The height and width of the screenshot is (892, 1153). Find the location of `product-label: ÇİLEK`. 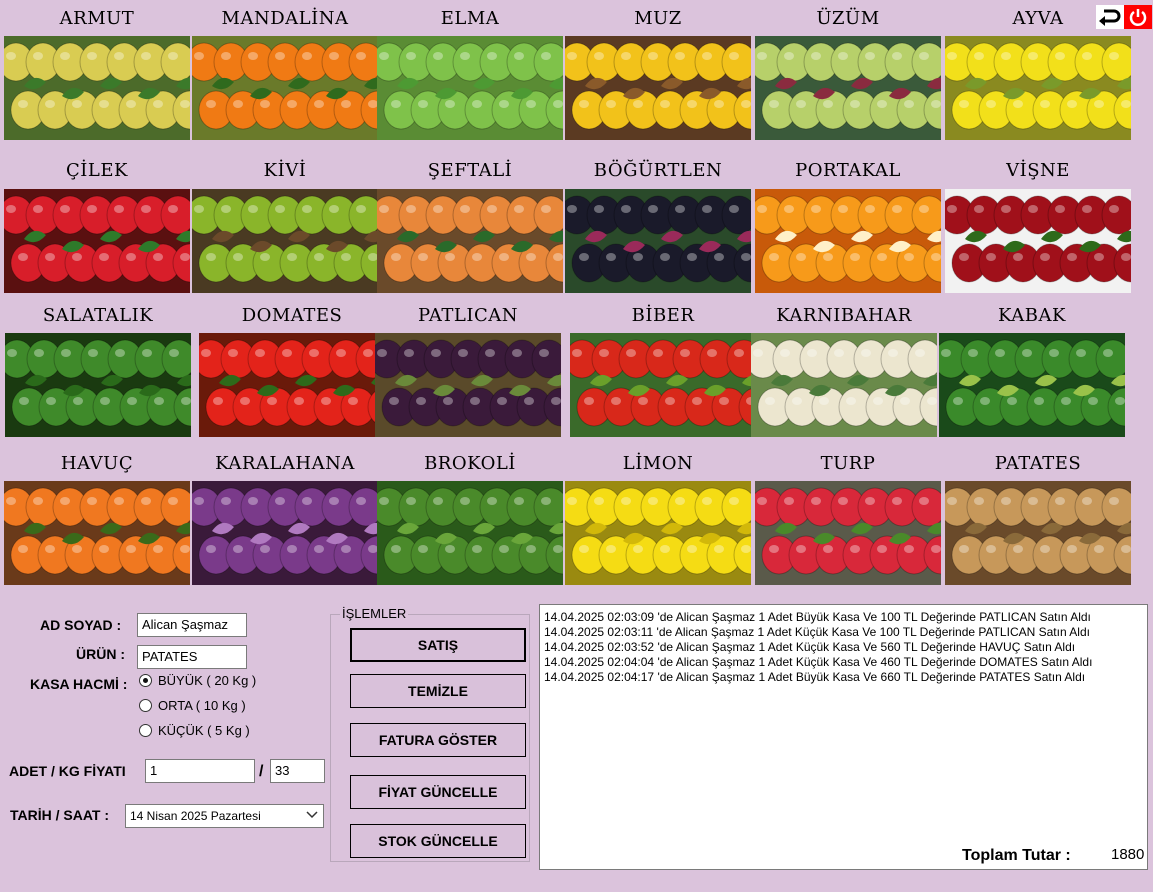

product-label: ÇİLEK is located at coordinates (97, 170).